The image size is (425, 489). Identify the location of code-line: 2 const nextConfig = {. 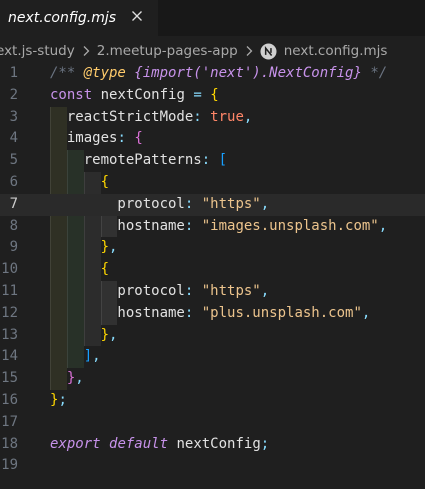
(212, 96).